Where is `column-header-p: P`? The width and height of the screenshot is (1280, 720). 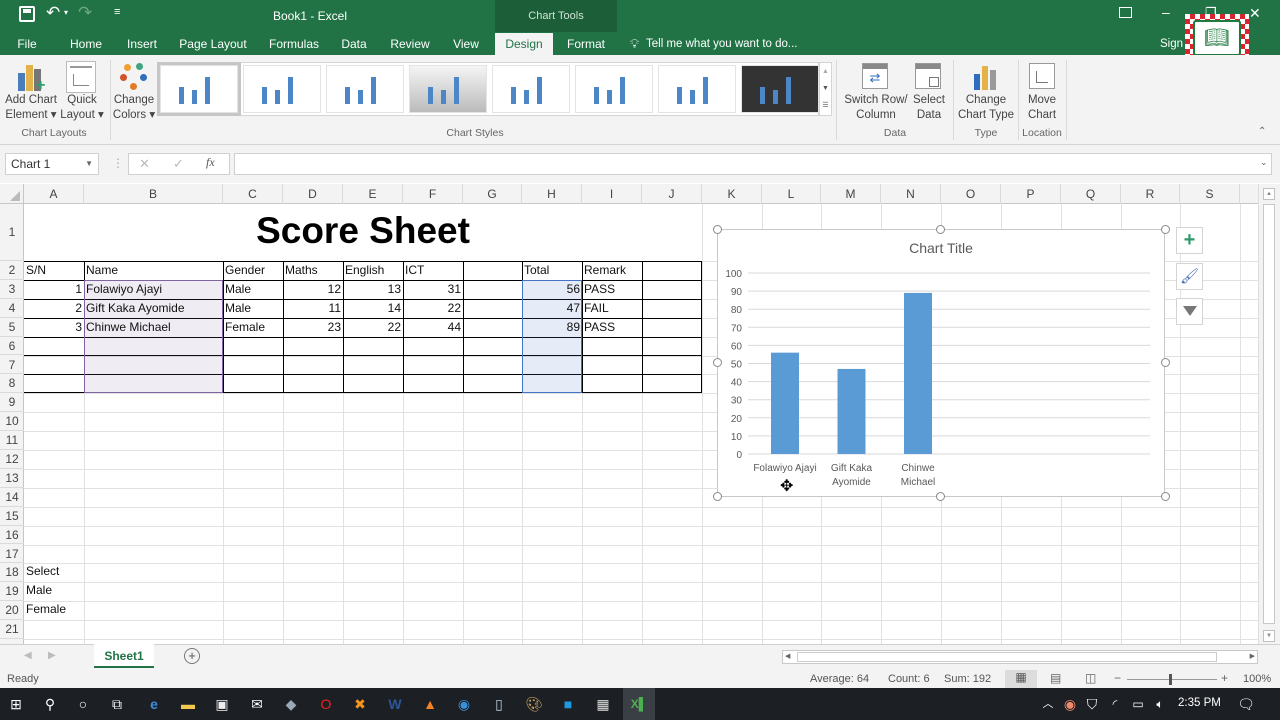 column-header-p: P is located at coordinates (1031, 194).